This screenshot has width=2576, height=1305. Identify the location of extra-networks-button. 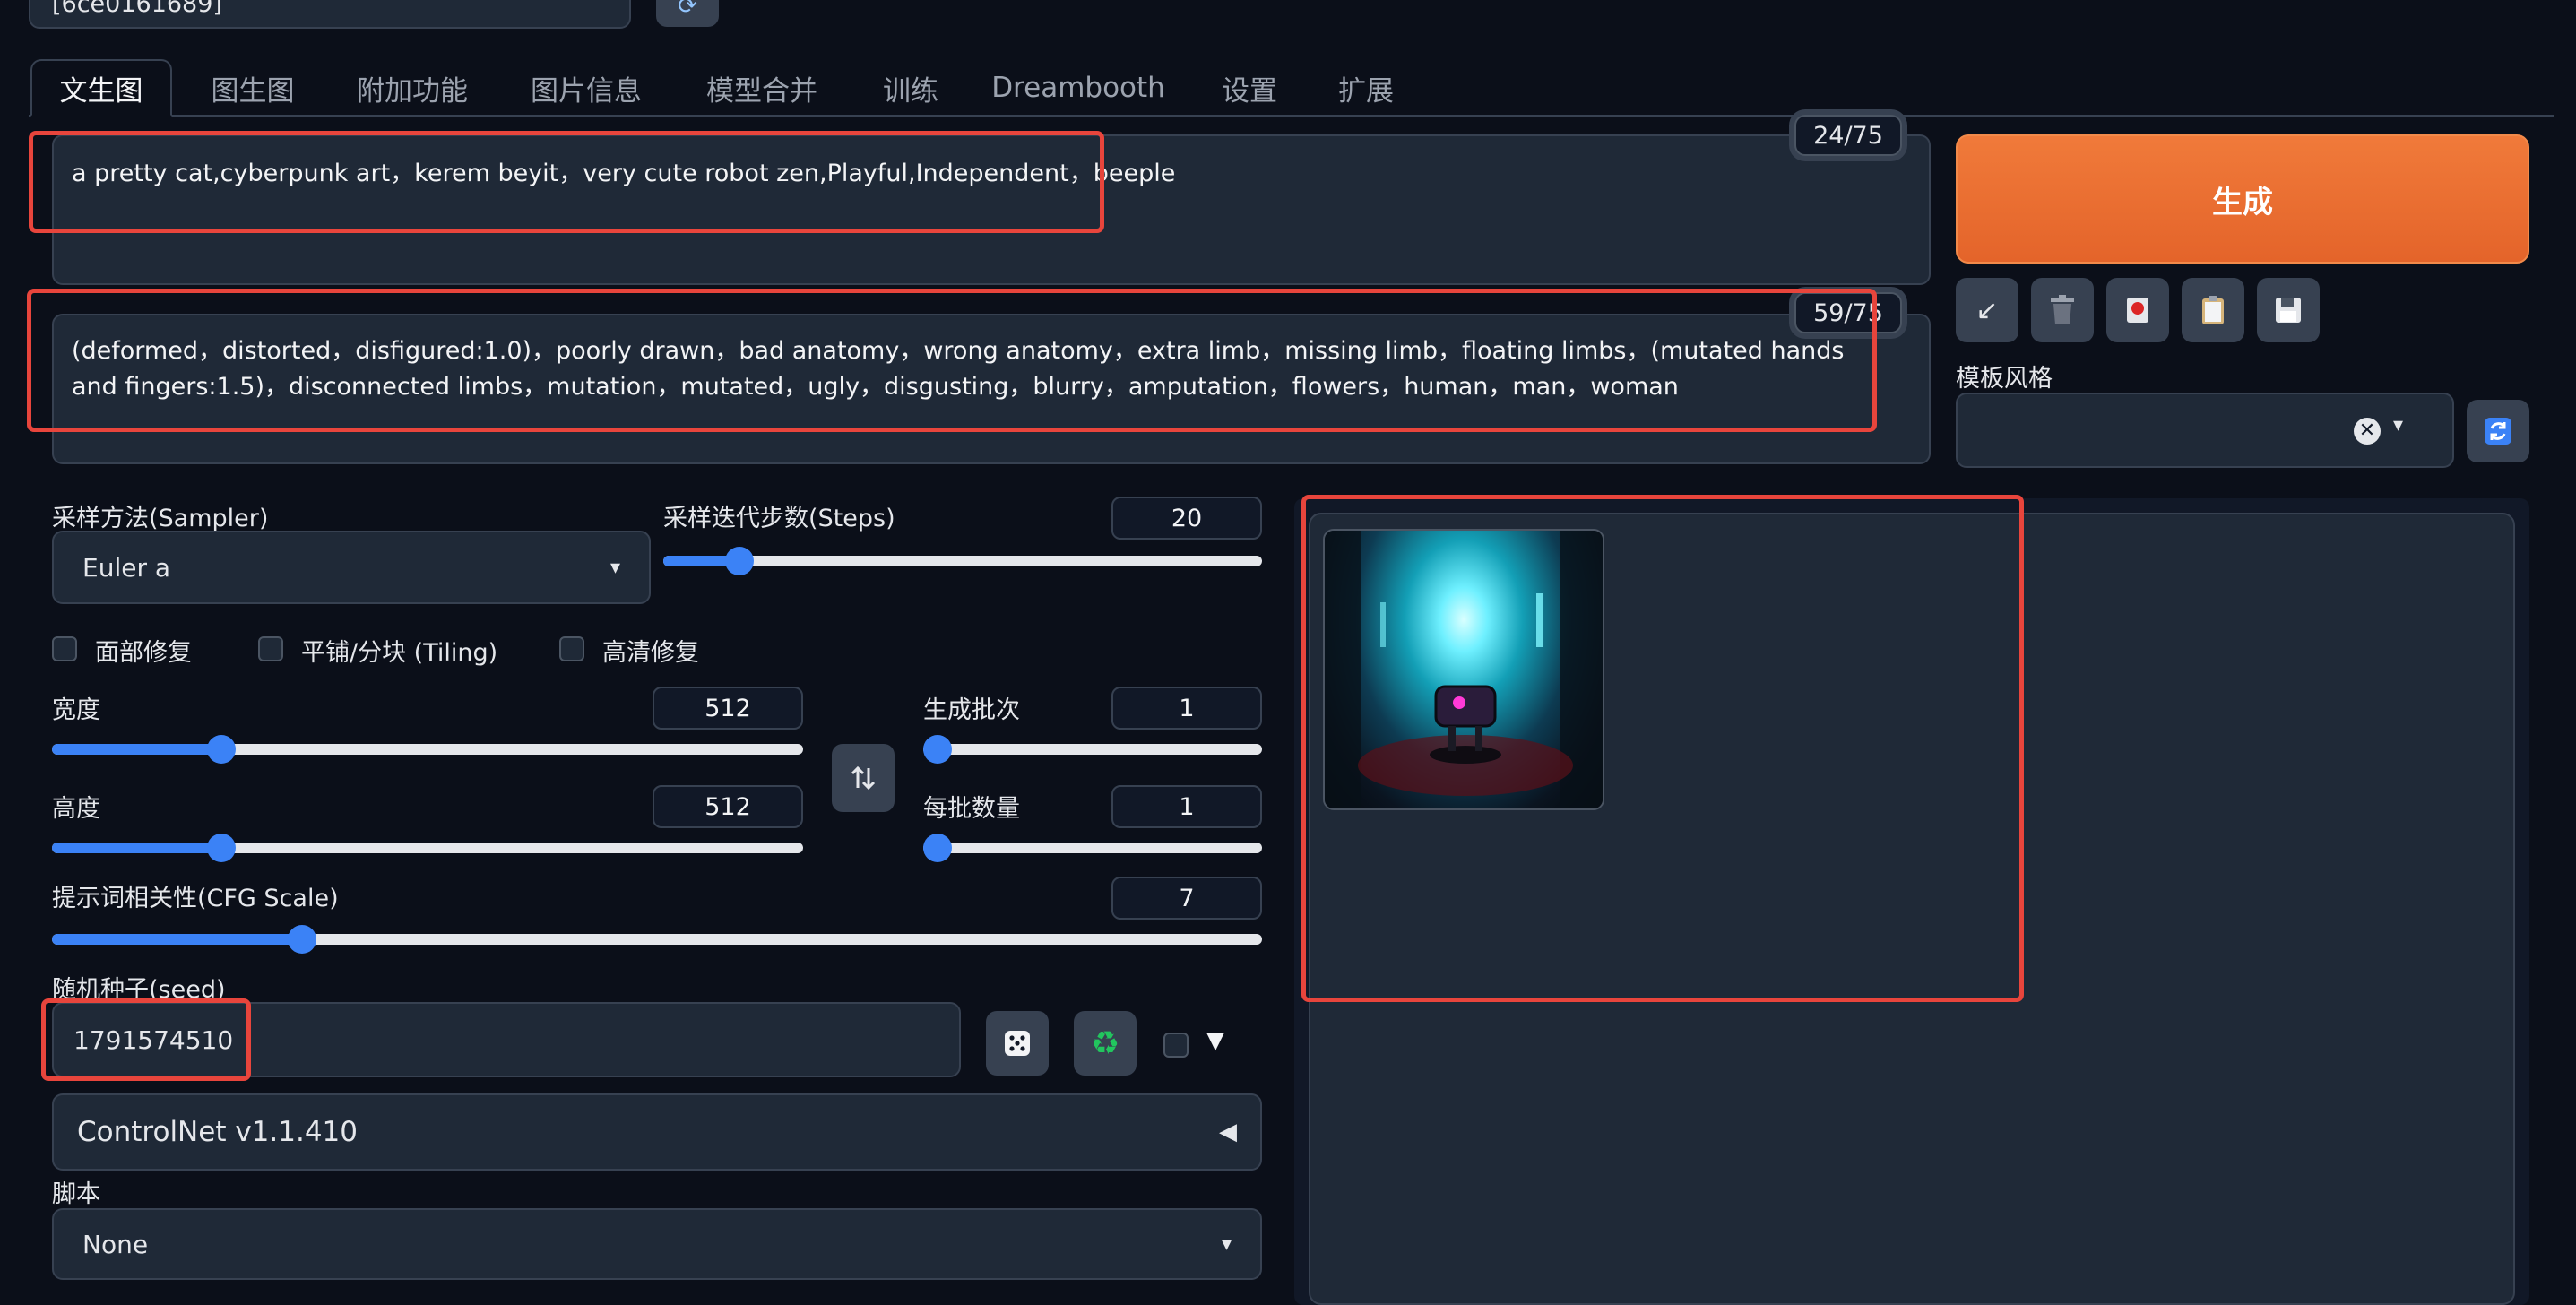
(2137, 310).